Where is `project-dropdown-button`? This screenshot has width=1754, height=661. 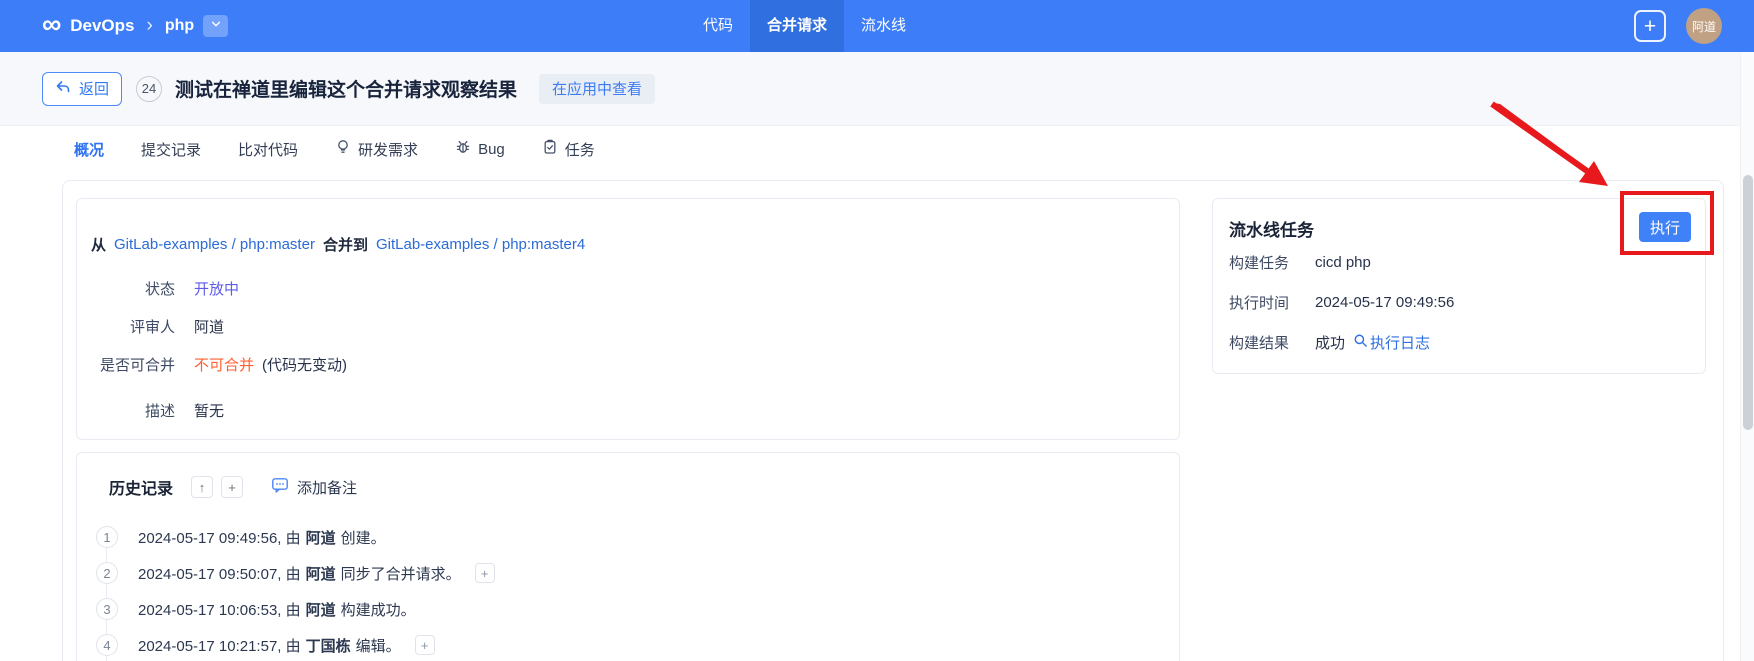 project-dropdown-button is located at coordinates (216, 26).